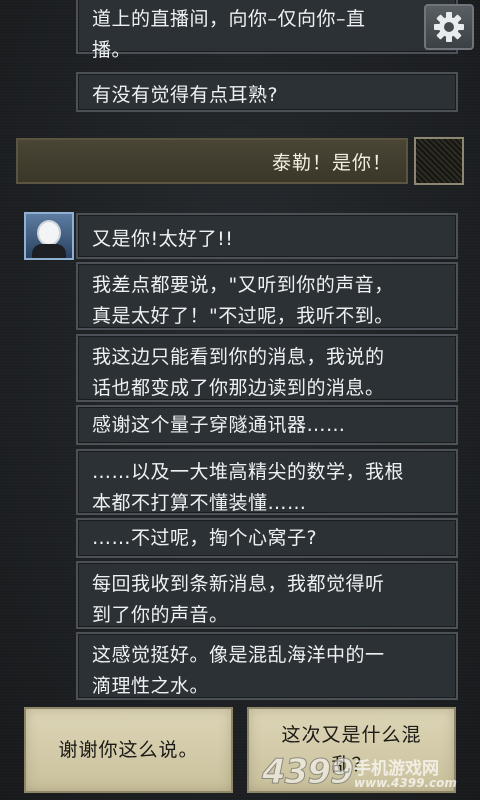 This screenshot has height=800, width=480. Describe the element at coordinates (267, 236) in the screenshot. I see `message-bubble: 又是你!太好了!!` at that location.